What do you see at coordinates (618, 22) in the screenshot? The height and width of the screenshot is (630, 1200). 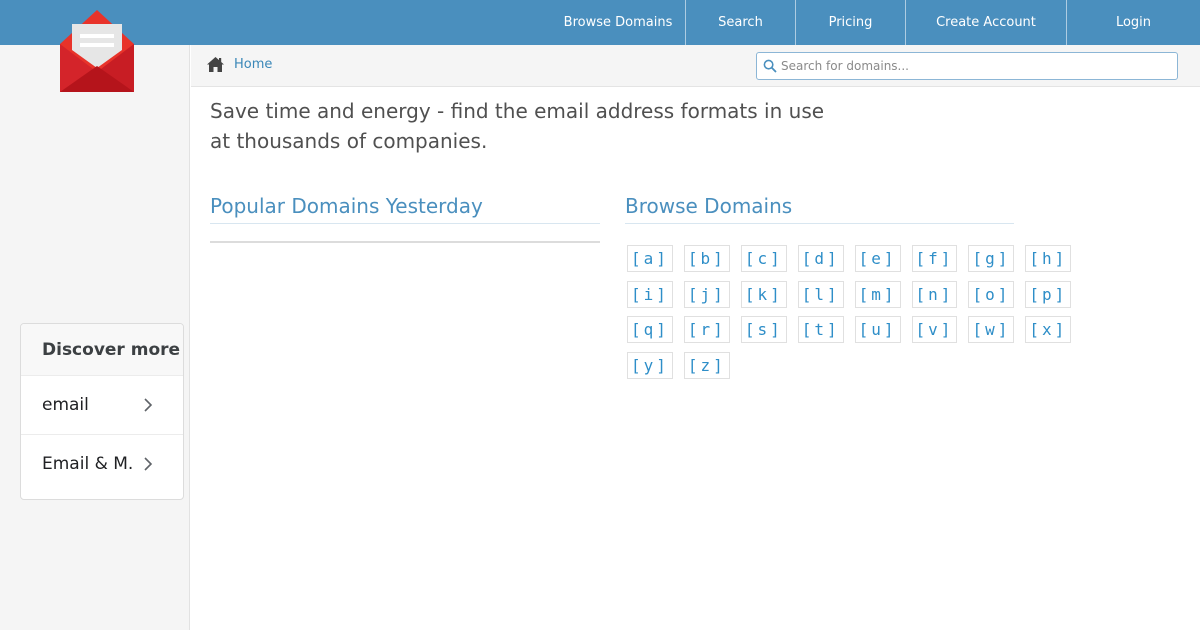 I see `nav-browse-domains: Browse Domains` at bounding box center [618, 22].